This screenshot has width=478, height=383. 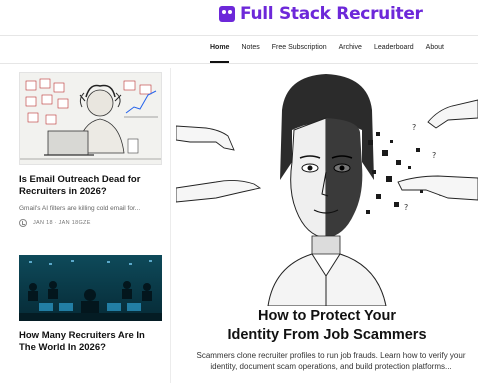 I want to click on nav-item-about: About, so click(x=435, y=52).